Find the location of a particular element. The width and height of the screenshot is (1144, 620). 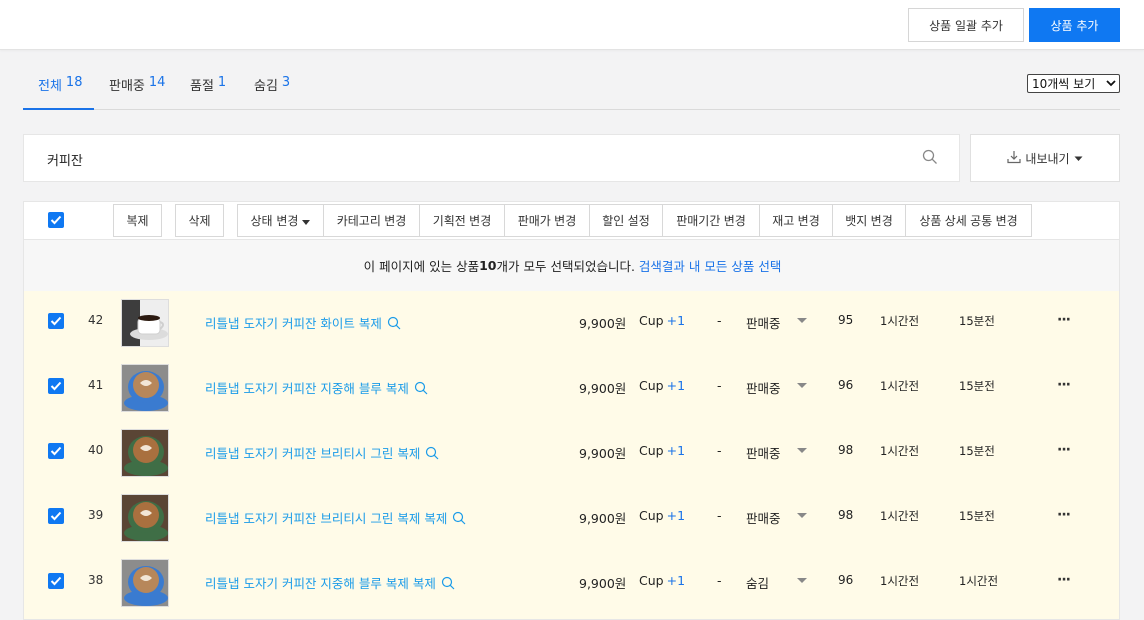

copy-button: 복제 is located at coordinates (137, 220).